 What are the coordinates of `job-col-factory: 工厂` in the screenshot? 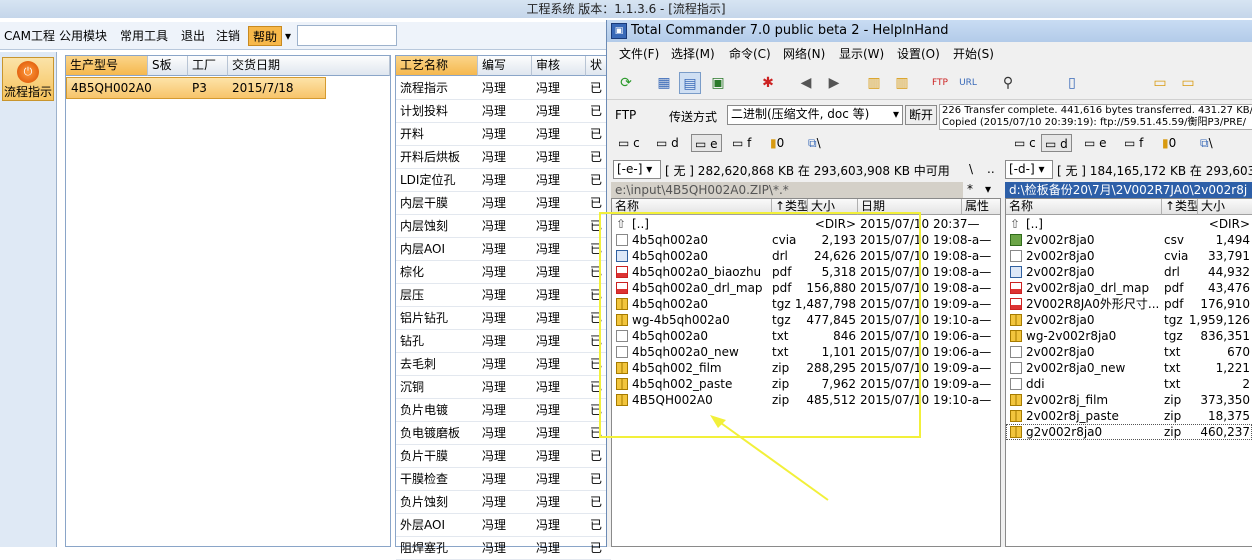 It's located at (208, 66).